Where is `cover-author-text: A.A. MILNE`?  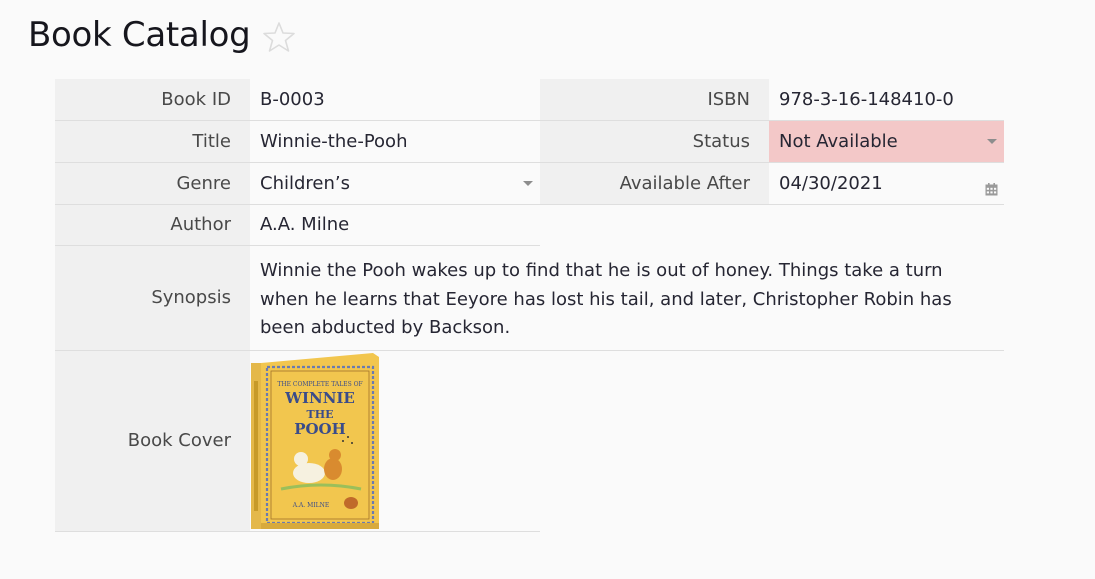
cover-author-text: A.A. MILNE is located at coordinates (311, 505).